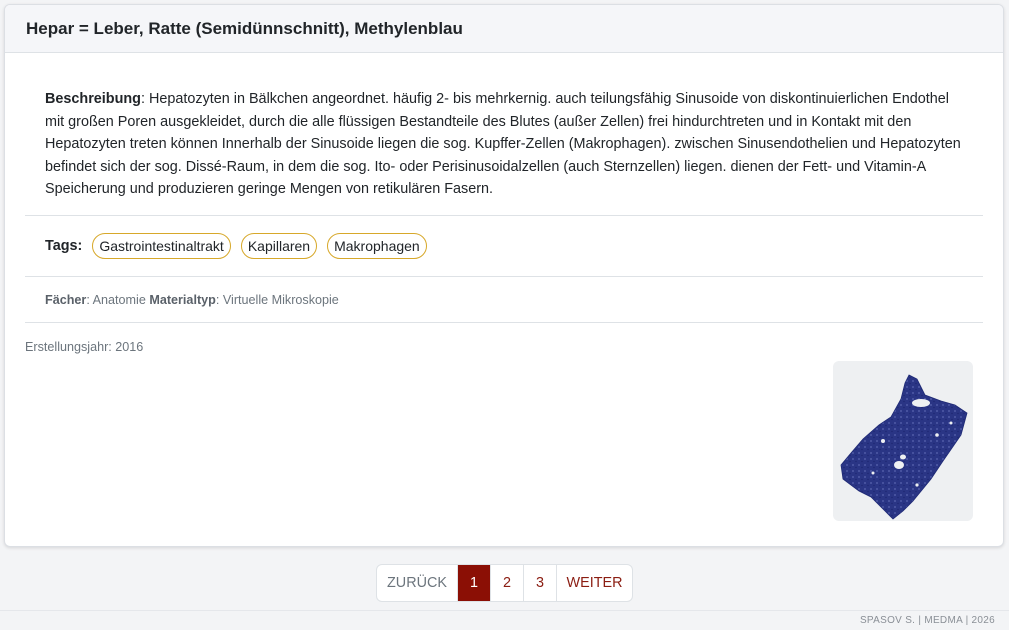 The width and height of the screenshot is (1009, 630). I want to click on tag-kapillaren: Kapillaren, so click(279, 245).